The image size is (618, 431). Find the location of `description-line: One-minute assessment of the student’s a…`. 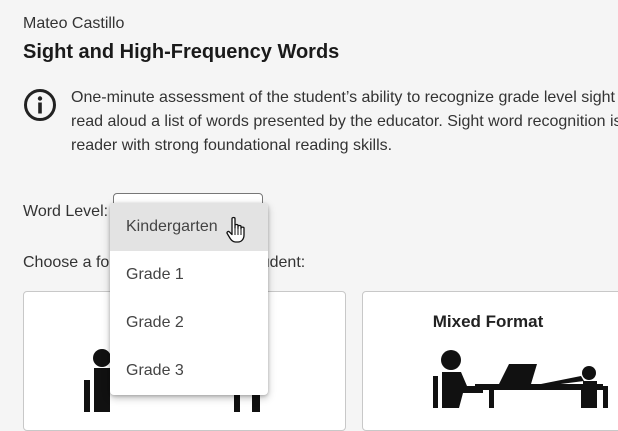

description-line: One-minute assessment of the student’s a… is located at coordinates (343, 97).